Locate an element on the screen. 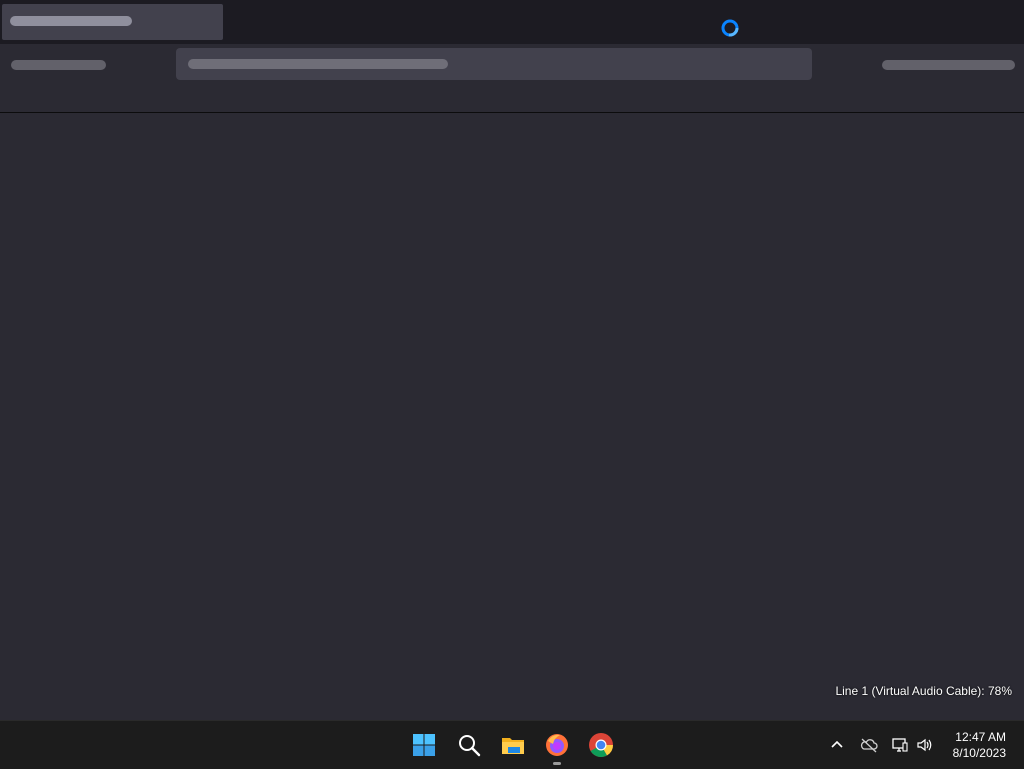 This screenshot has height=769, width=1024. volume-osd-label: Line 1 (Virtual Audio Cable): 78% is located at coordinates (923, 691).